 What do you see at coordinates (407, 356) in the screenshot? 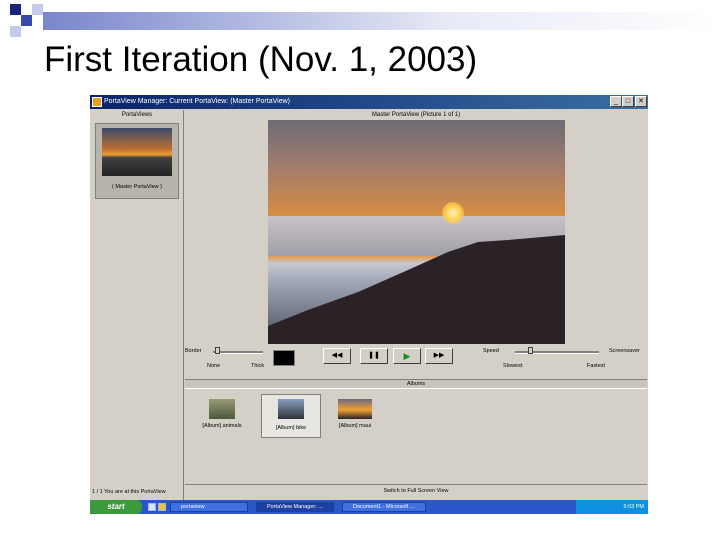
I see `play-button: ▶` at bounding box center [407, 356].